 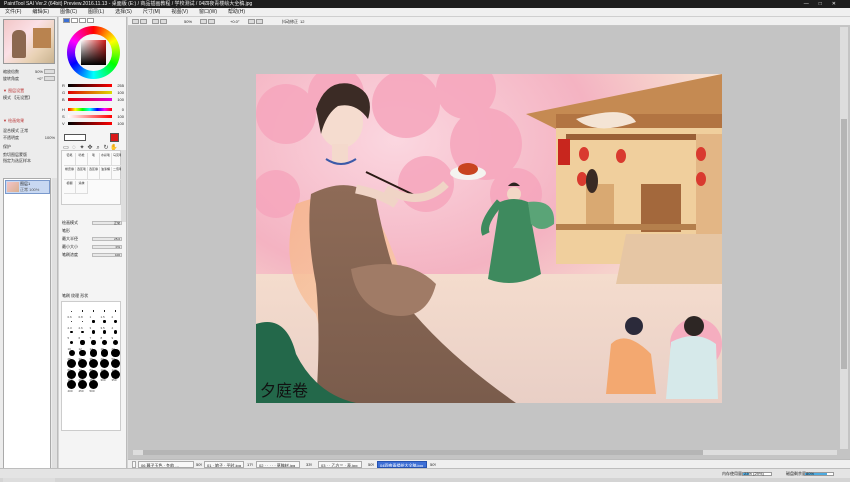 What do you see at coordinates (211, 21) in the screenshot?
I see `zoom-out-button` at bounding box center [211, 21].